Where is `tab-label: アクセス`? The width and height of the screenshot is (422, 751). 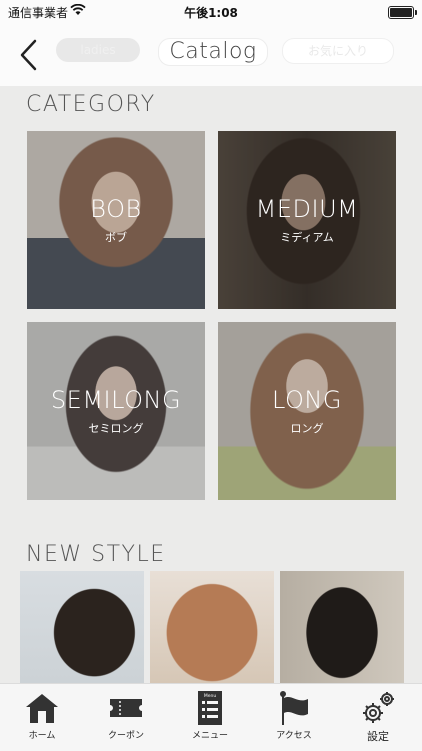 tab-label: アクセス is located at coordinates (294, 736).